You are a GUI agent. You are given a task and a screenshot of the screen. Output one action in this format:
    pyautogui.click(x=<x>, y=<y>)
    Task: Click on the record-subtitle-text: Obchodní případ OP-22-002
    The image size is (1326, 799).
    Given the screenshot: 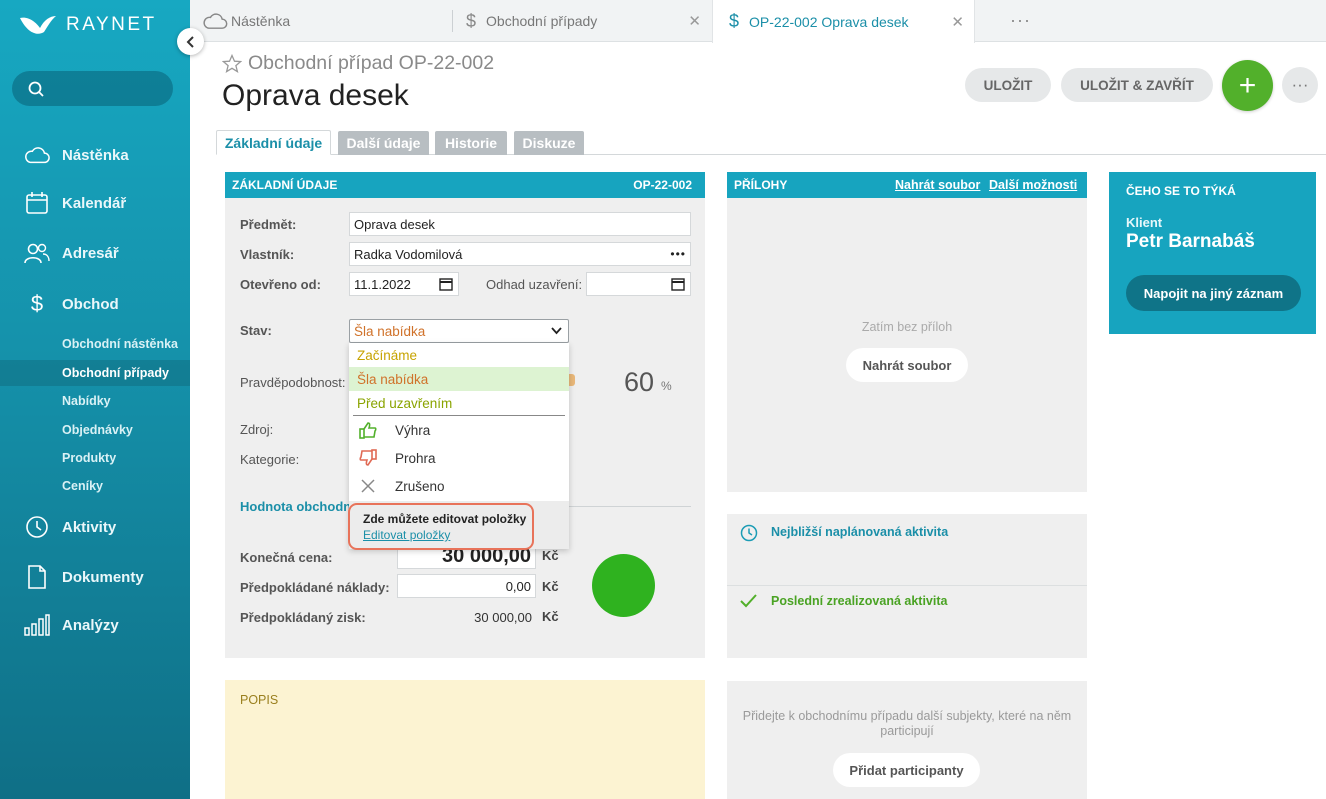 What is the action you would take?
    pyautogui.click(x=371, y=63)
    